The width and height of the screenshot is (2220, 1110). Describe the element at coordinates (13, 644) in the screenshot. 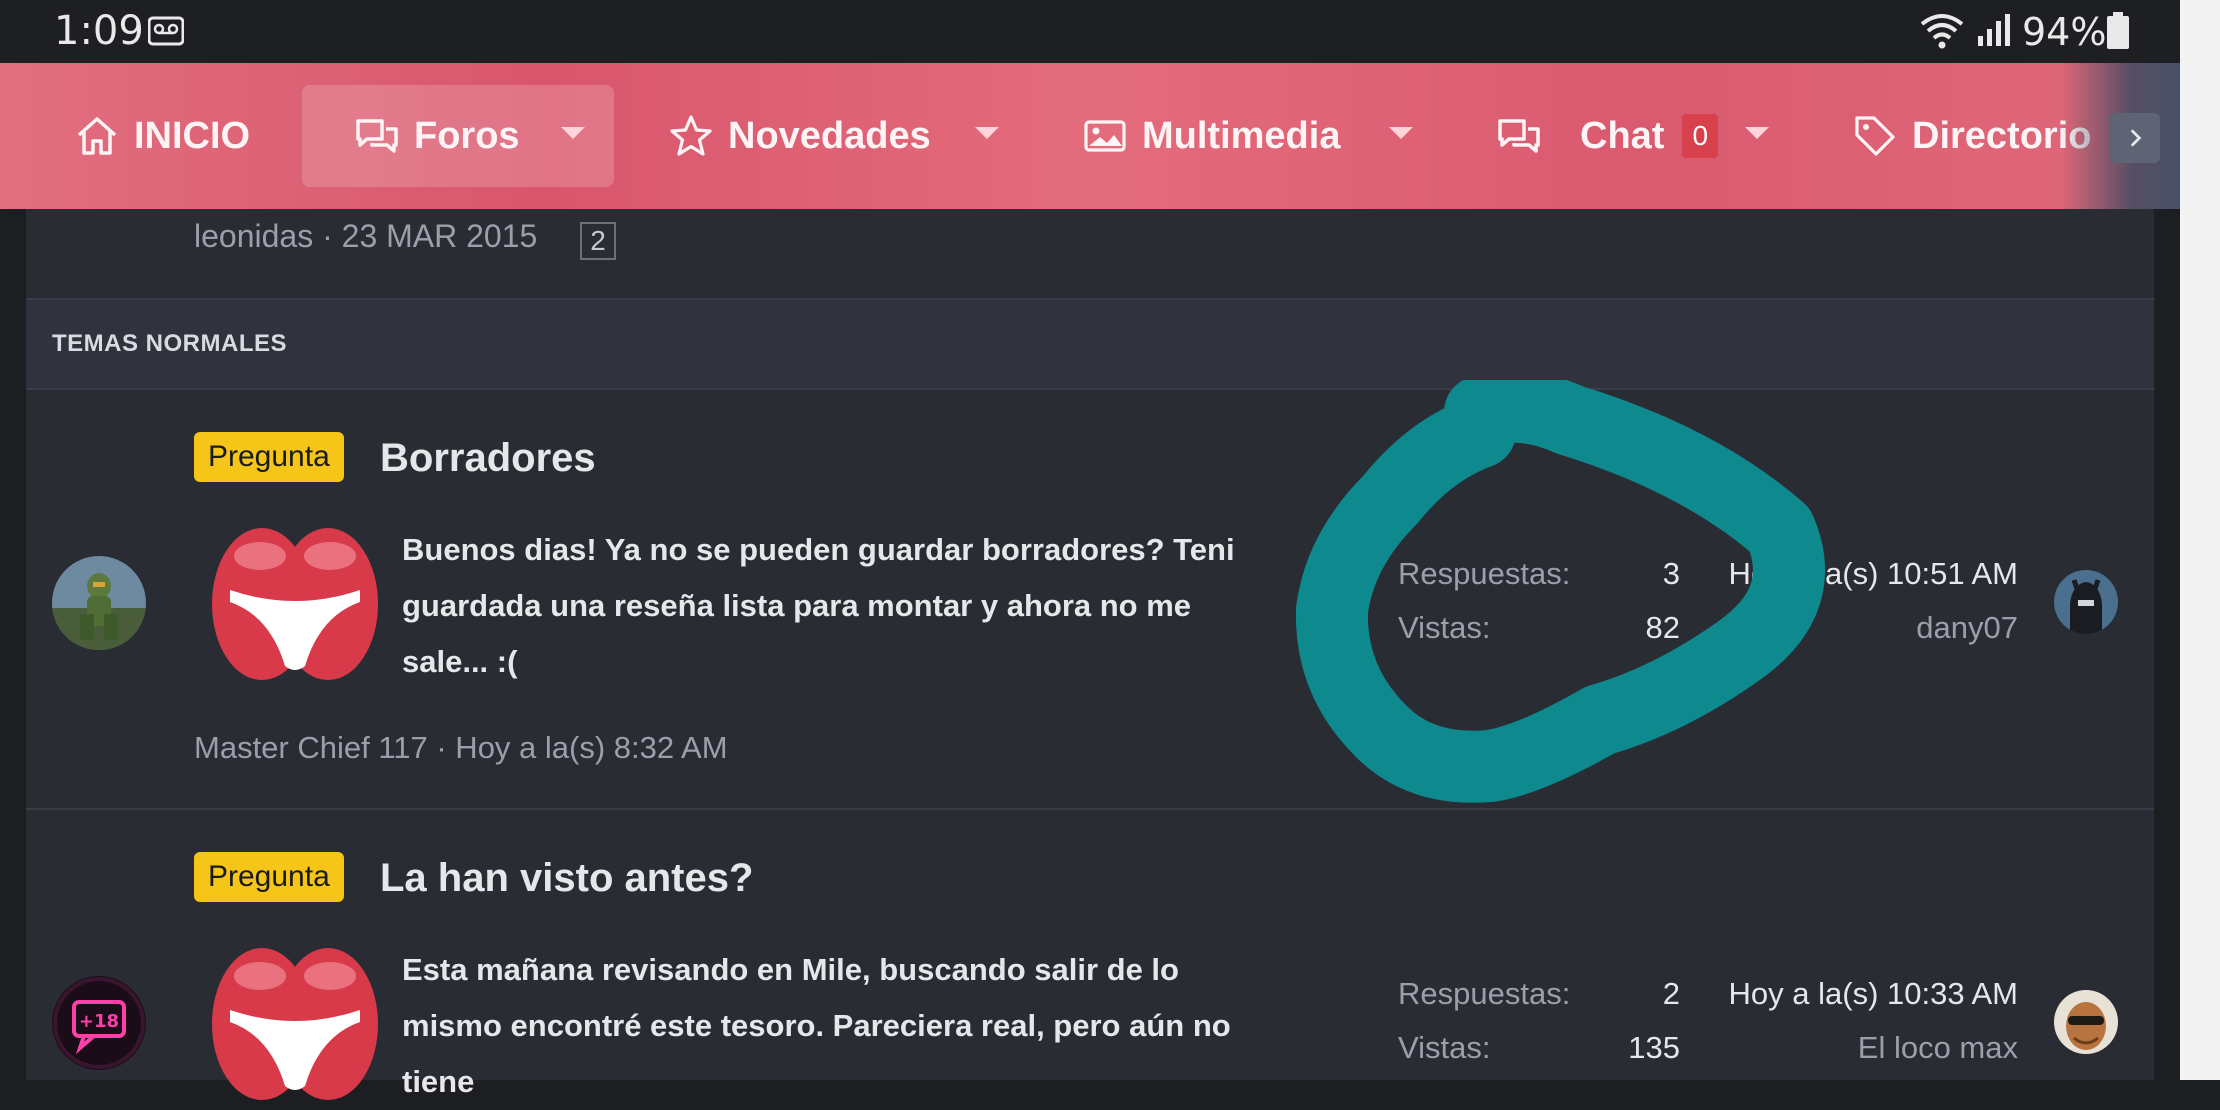

I see `page-gutter-left` at that location.